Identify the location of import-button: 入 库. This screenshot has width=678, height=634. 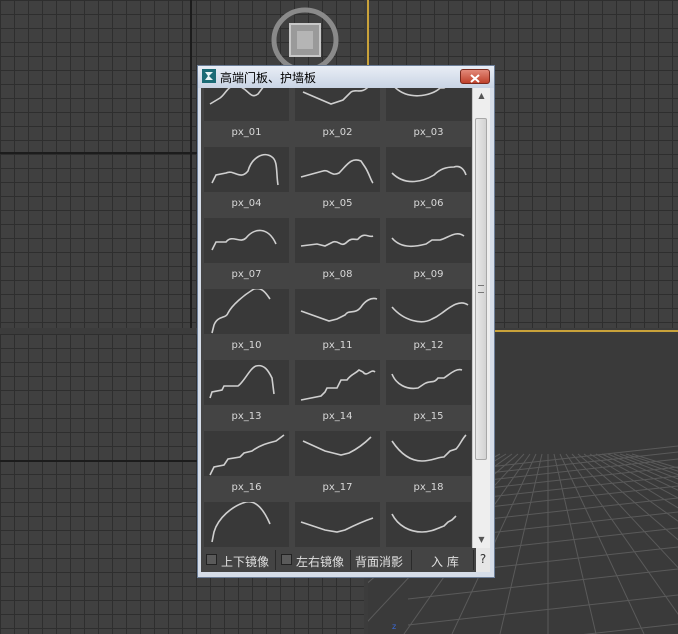
(445, 561).